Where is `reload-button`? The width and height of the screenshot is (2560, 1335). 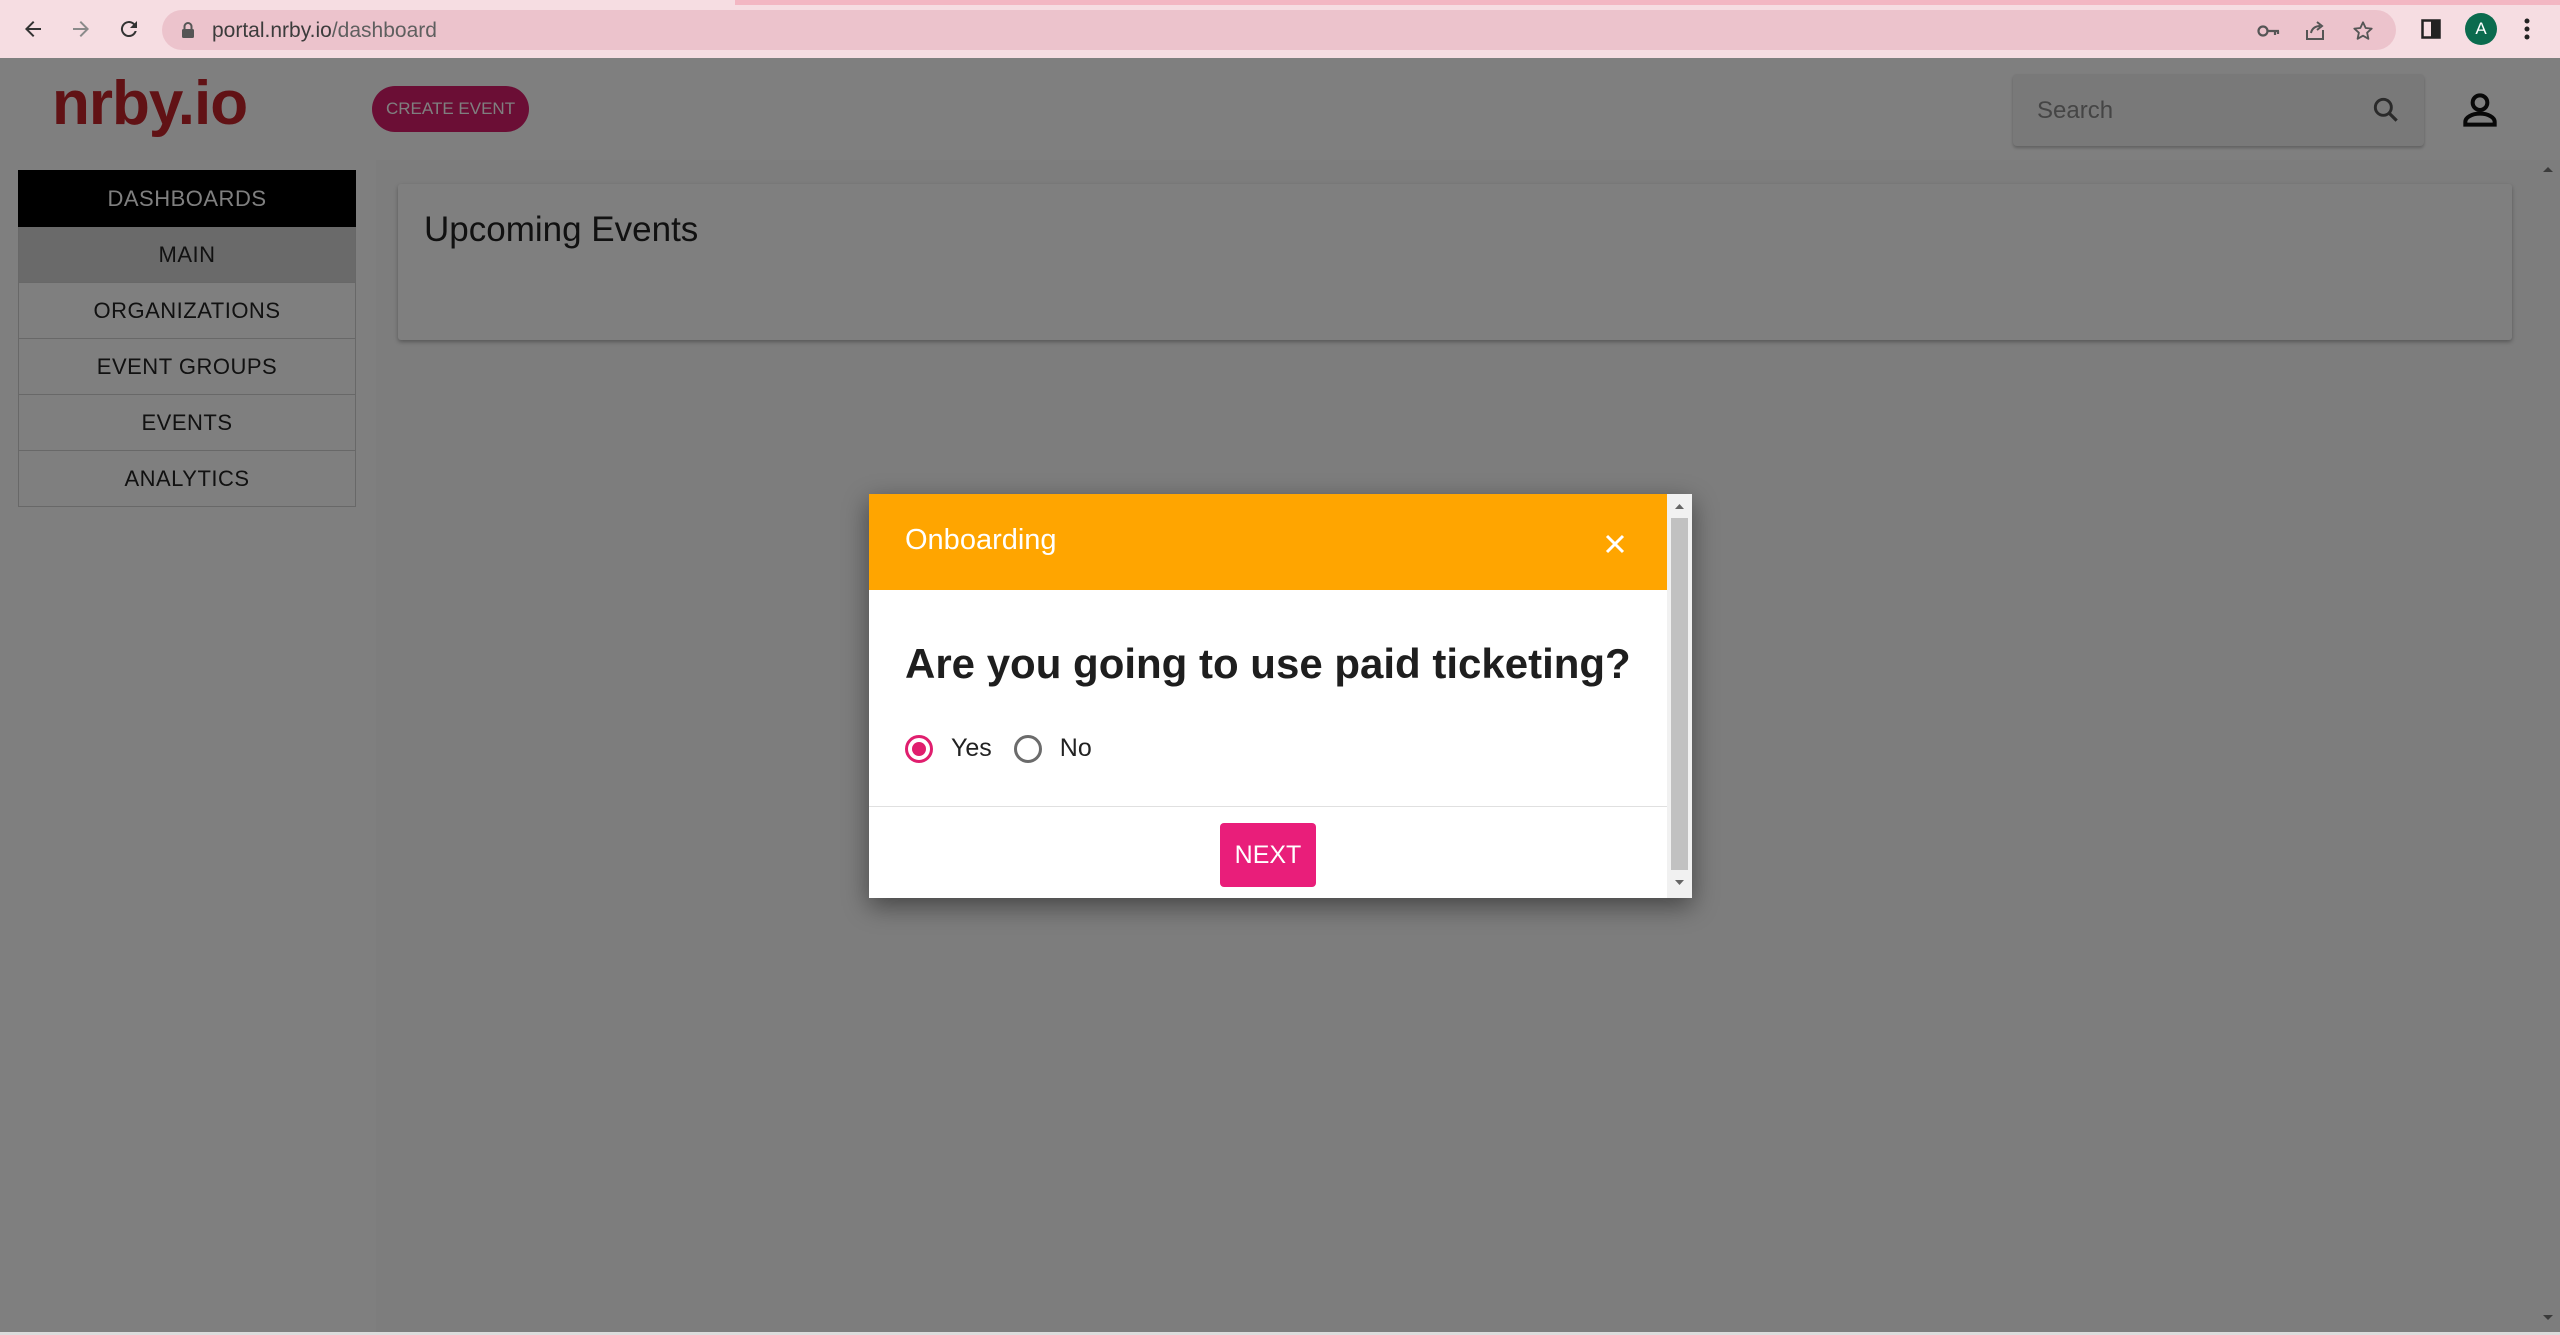
reload-button is located at coordinates (129, 29).